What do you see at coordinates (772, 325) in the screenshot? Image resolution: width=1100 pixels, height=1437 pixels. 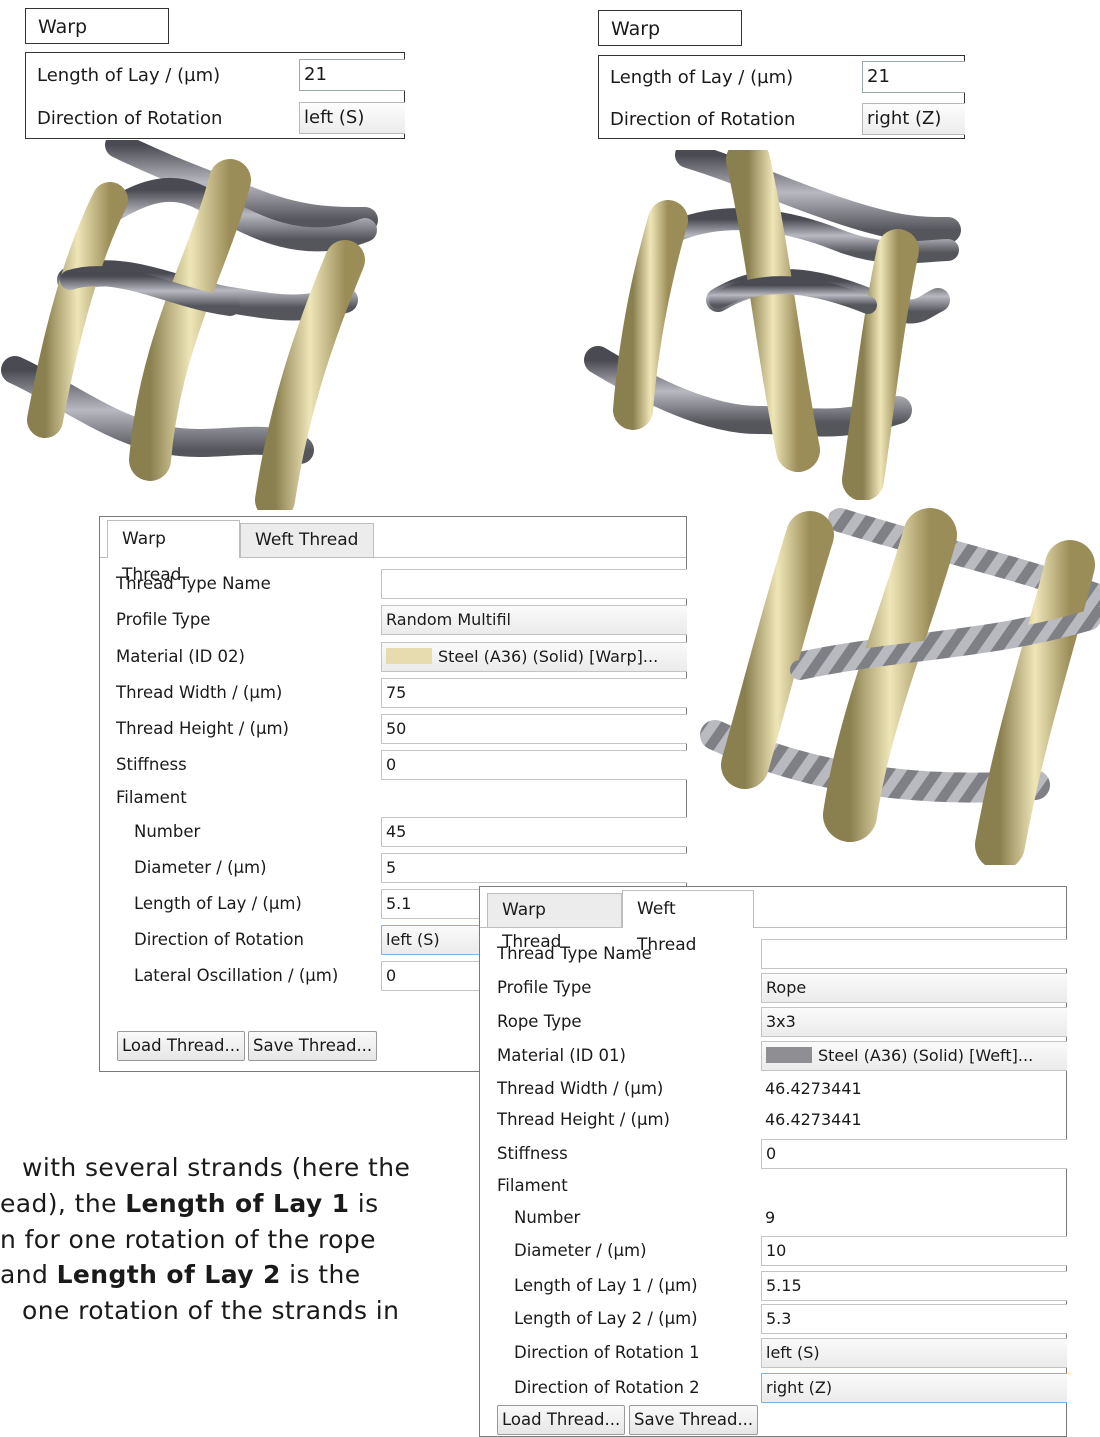 I see `woven-mesh-render-right-z` at bounding box center [772, 325].